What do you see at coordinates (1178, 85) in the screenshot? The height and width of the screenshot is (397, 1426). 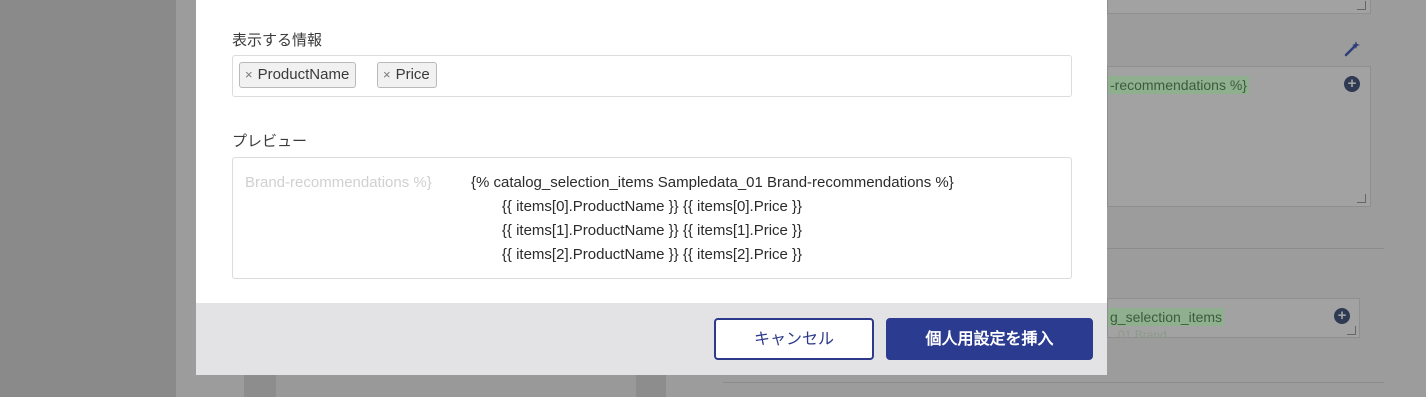 I see `background-liquid-highlight: -recommendations %}` at bounding box center [1178, 85].